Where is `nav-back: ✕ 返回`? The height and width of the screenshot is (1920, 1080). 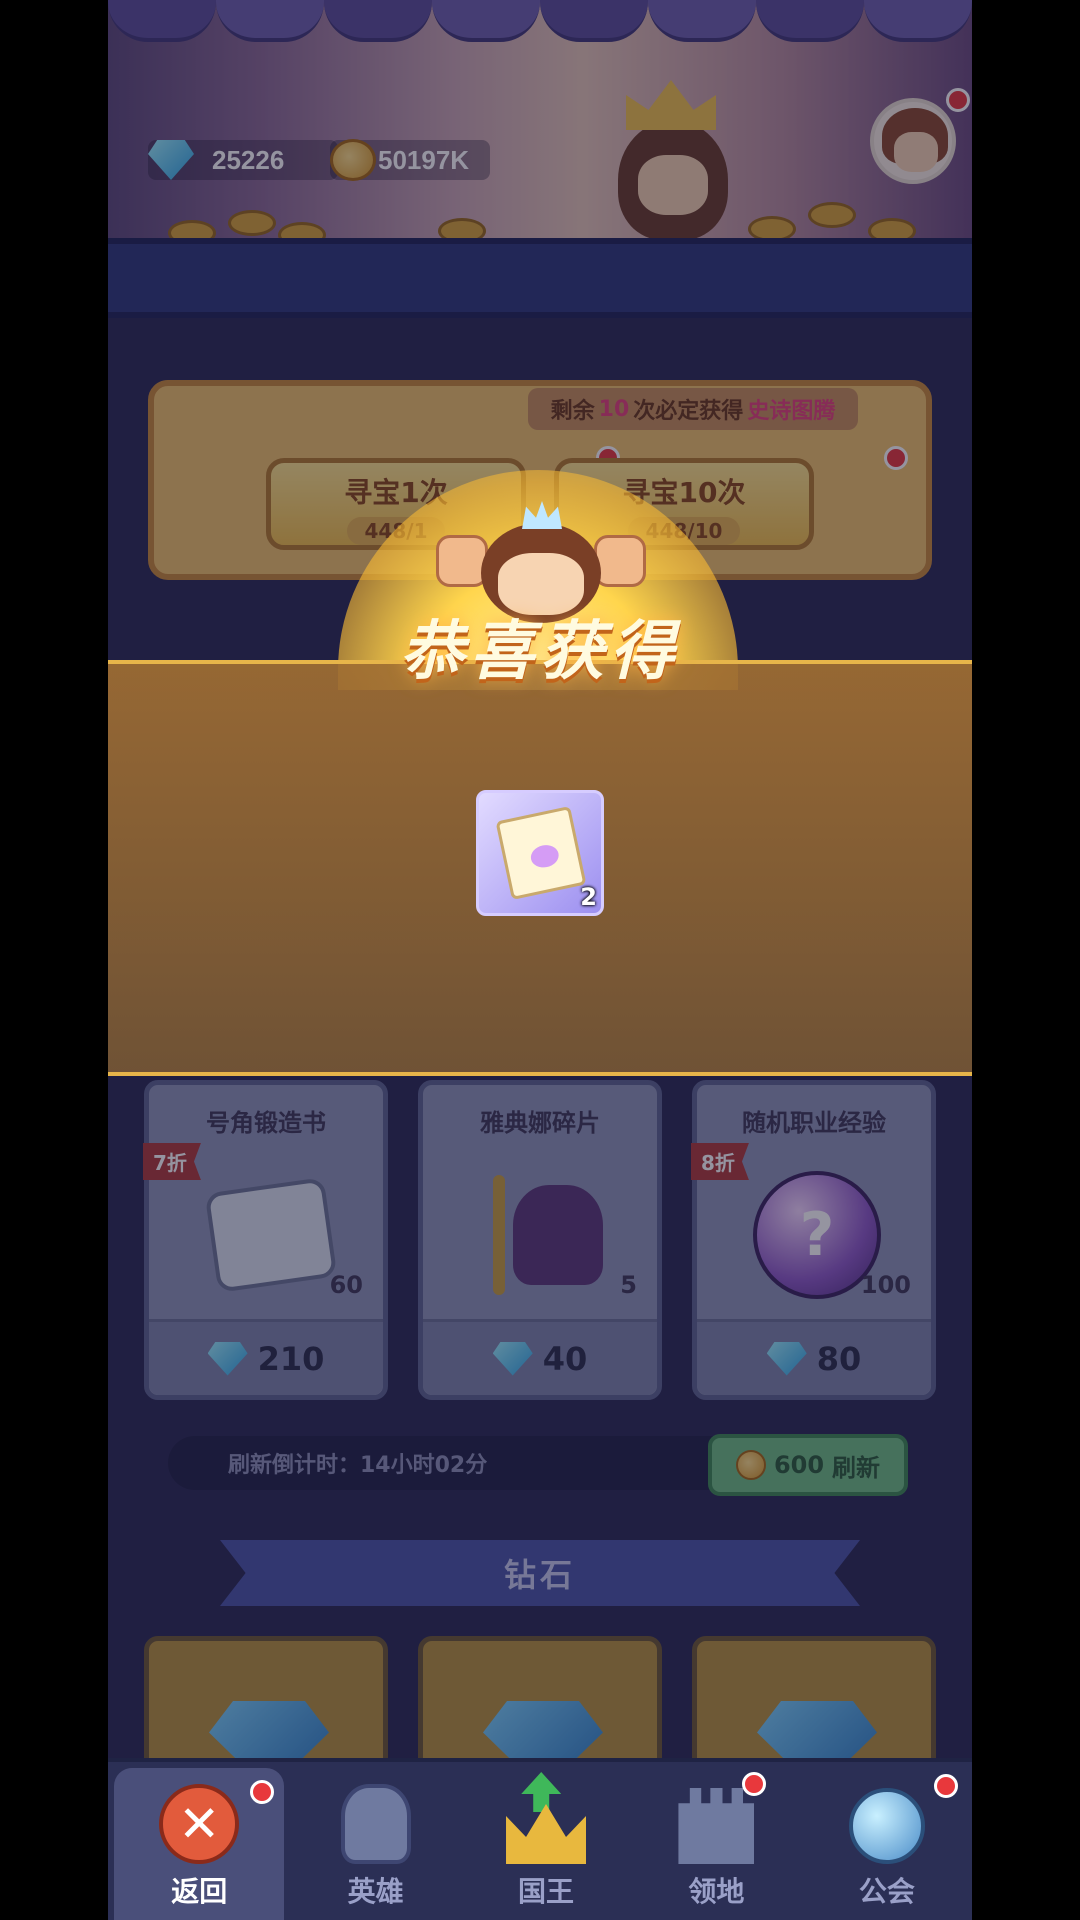
nav-back: ✕ 返回 is located at coordinates (199, 1844).